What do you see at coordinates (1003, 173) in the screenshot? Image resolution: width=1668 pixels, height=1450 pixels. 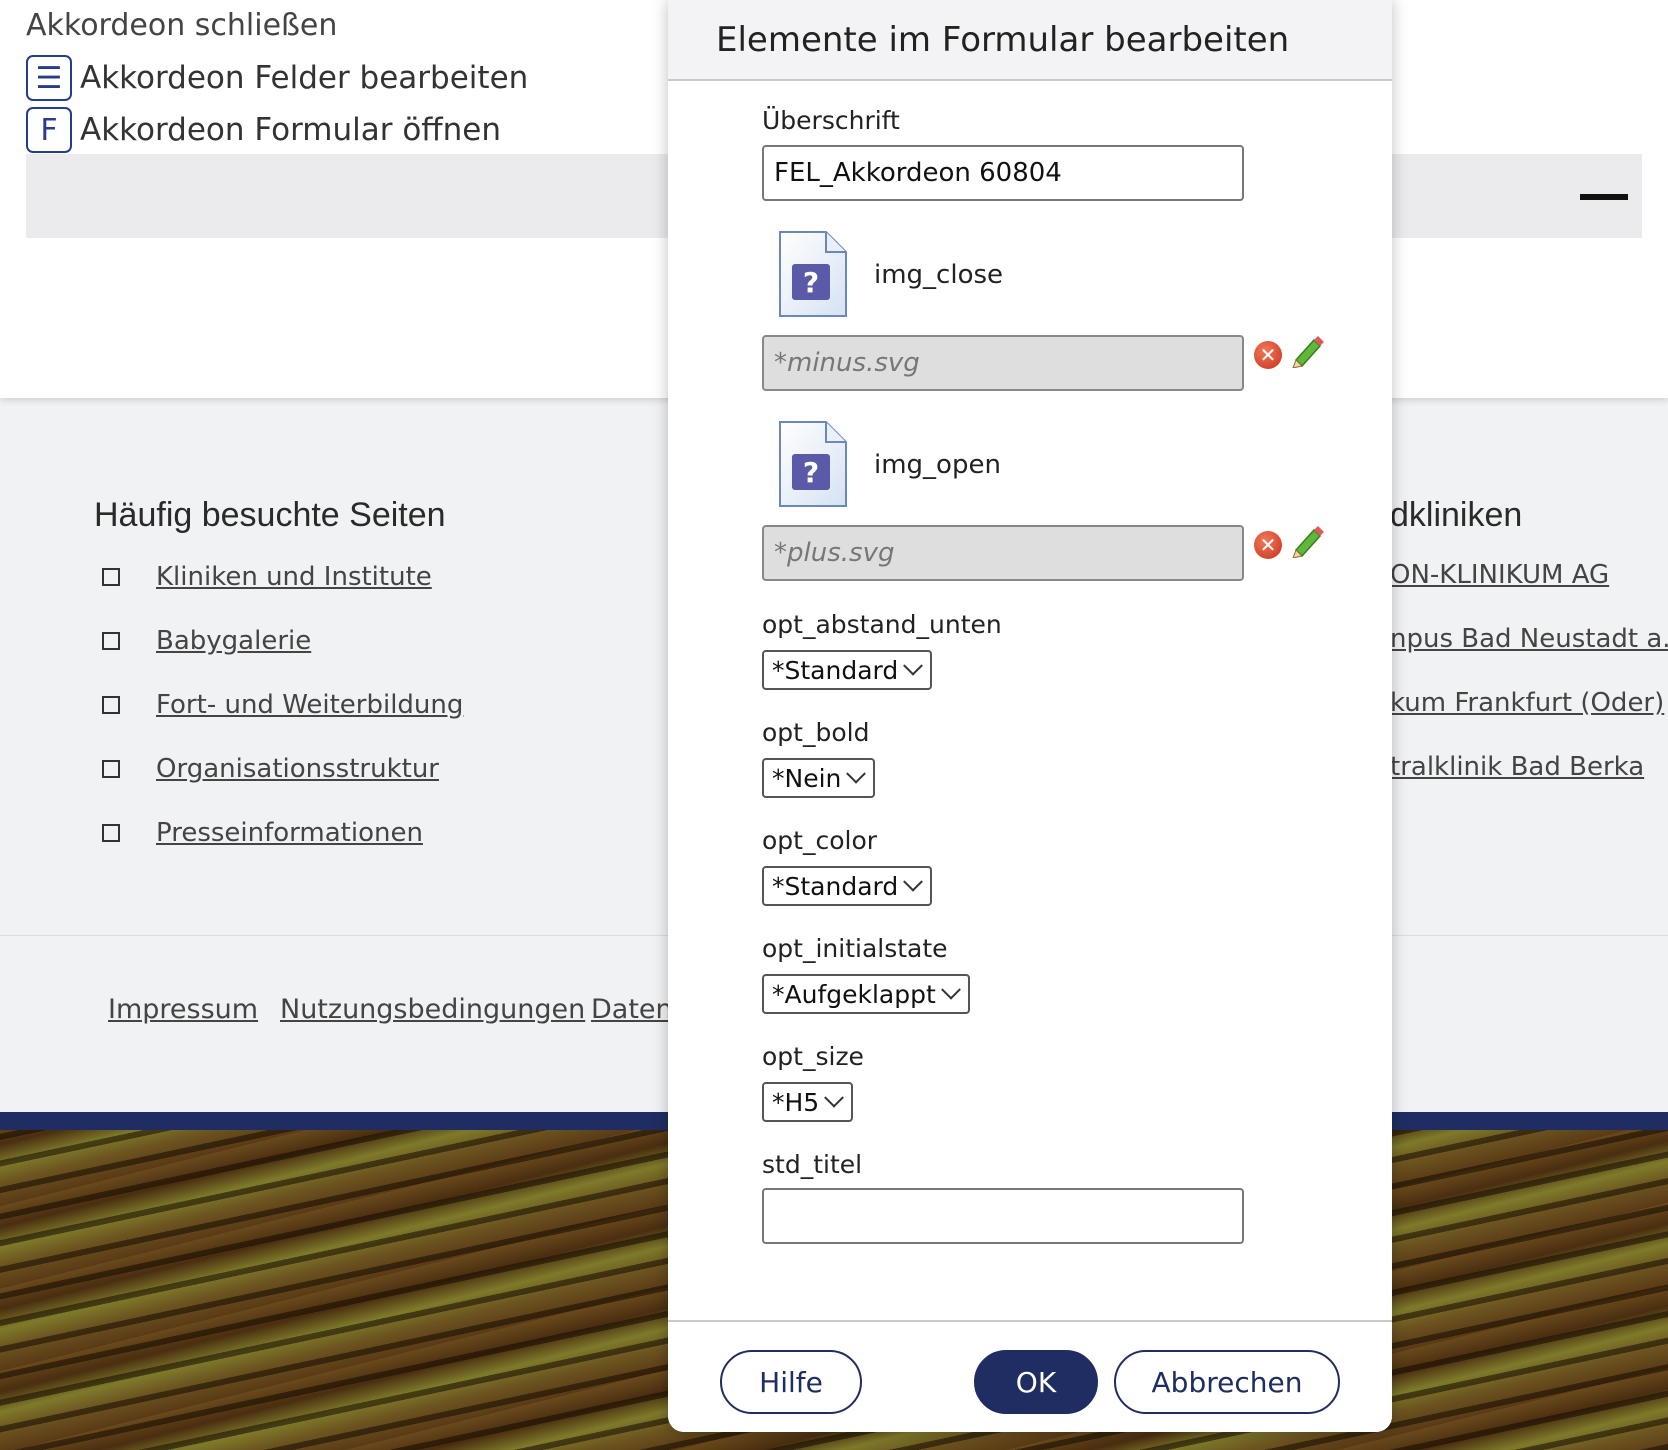 I see `heading-input: FEL_Akkordeon 60804` at bounding box center [1003, 173].